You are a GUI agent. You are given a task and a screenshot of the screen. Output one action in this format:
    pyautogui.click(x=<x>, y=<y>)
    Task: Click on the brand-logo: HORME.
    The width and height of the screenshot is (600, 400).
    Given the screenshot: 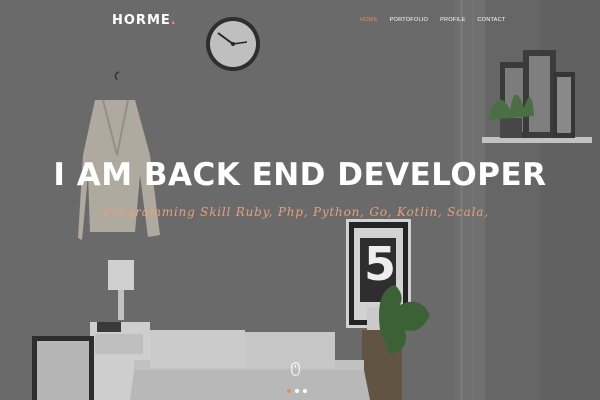 What is the action you would take?
    pyautogui.click(x=144, y=20)
    